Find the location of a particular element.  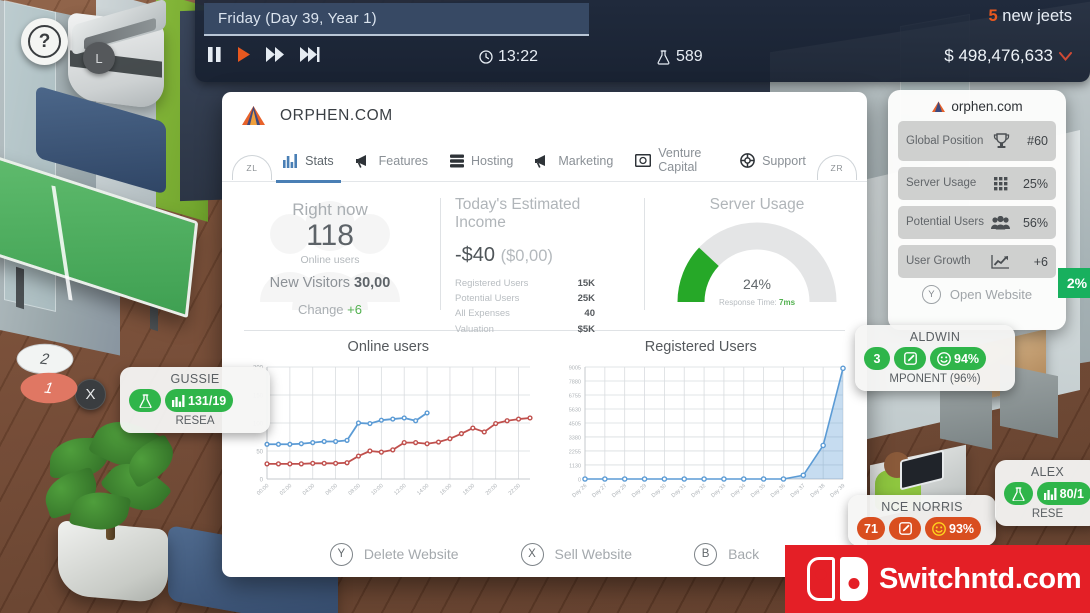

character-stats: 71 93% is located at coordinates (922, 528).